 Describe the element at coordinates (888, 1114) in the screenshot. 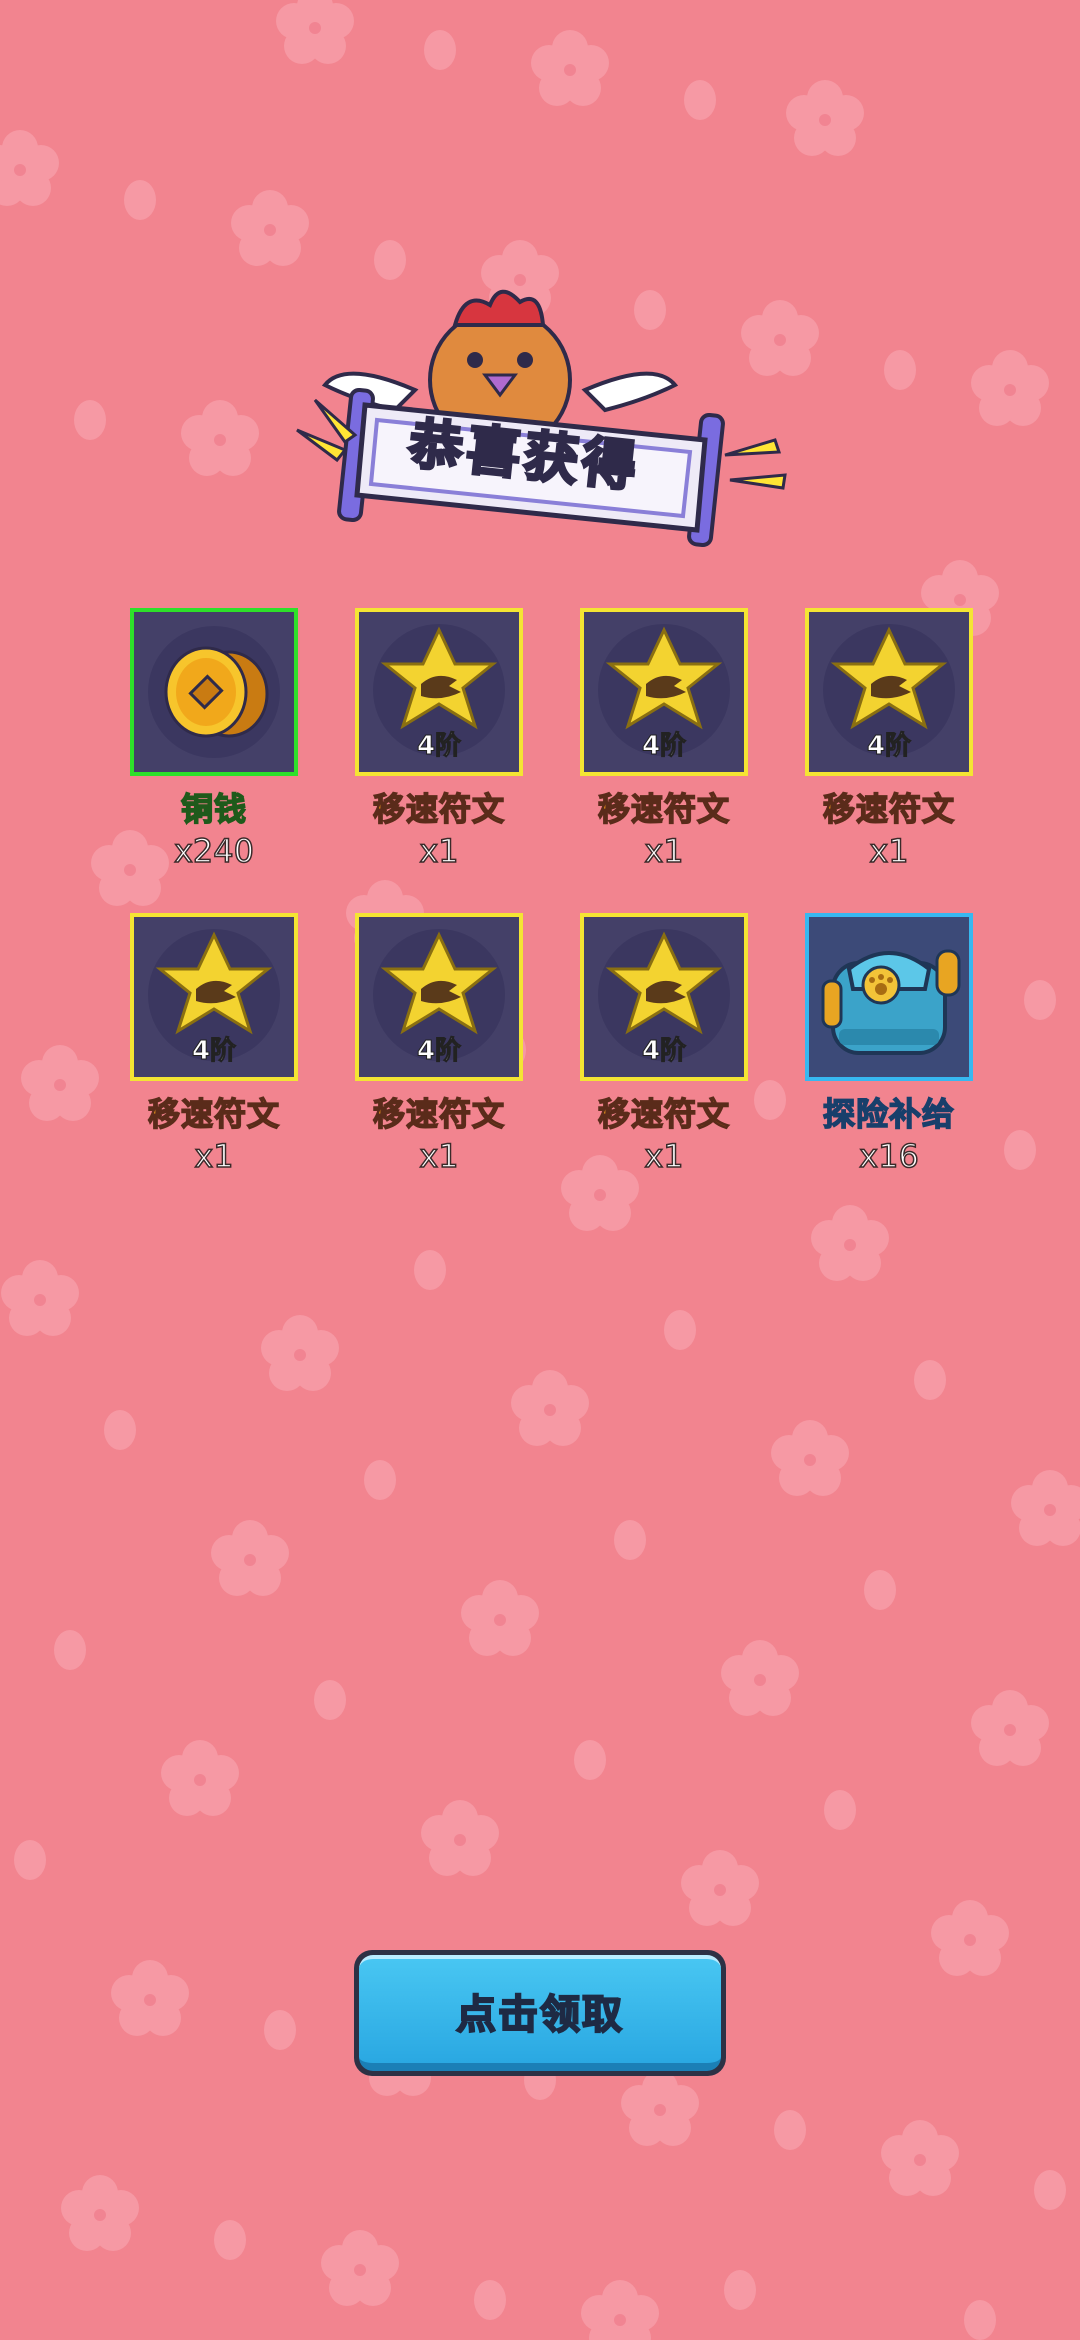

I see `reward-name: 探险补给` at that location.